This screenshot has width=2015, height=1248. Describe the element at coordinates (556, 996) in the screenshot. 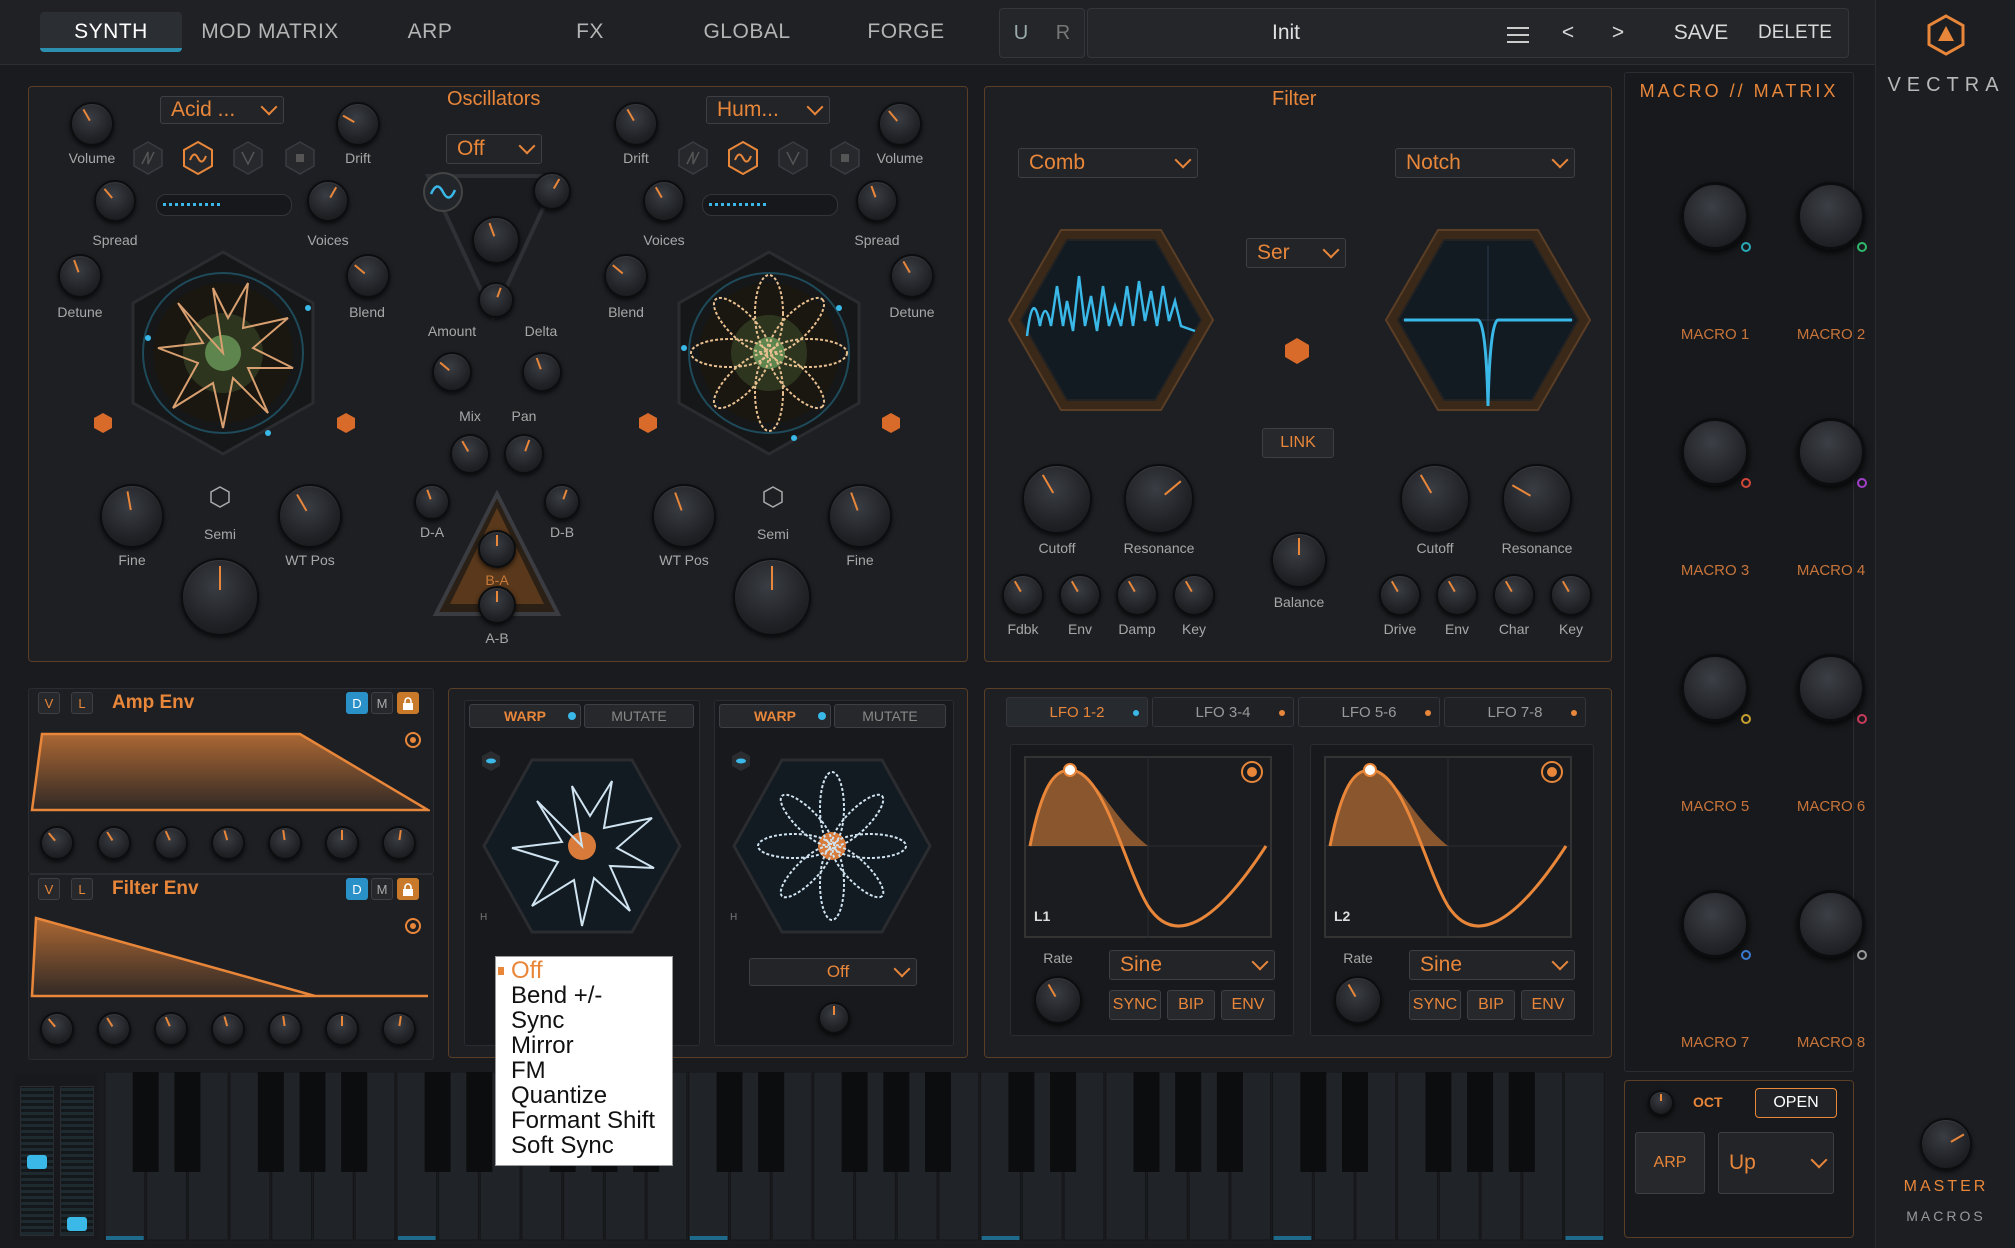

I see `menu-item-bend: Bend +/-` at that location.